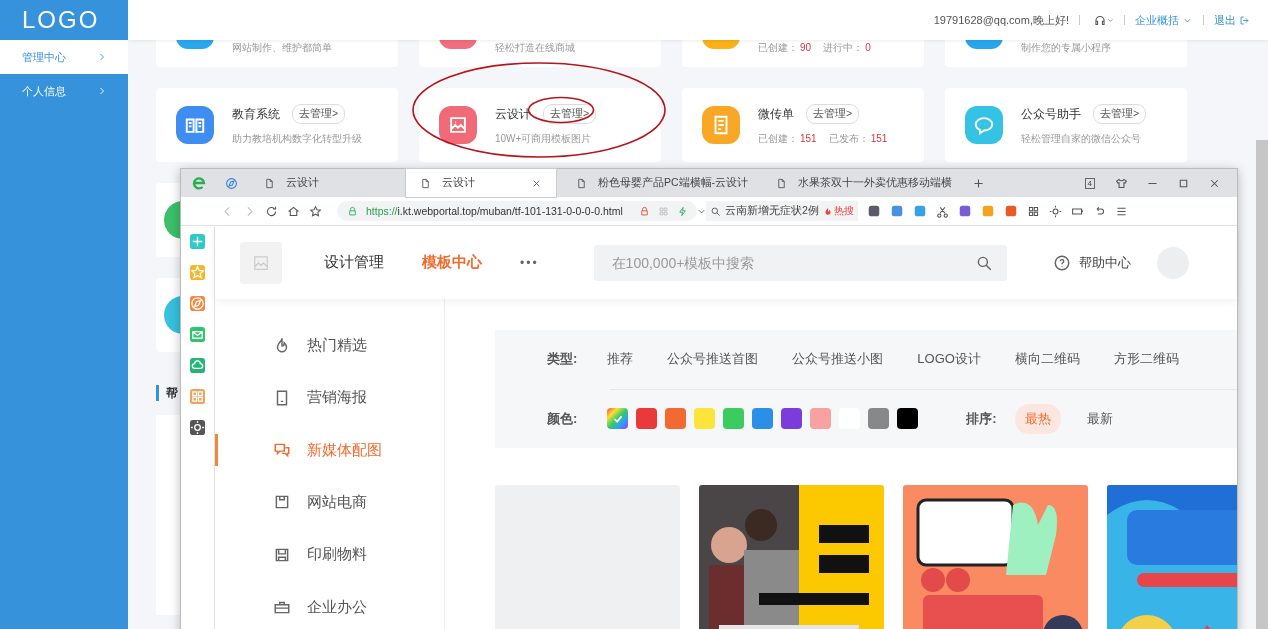  What do you see at coordinates (1081, 139) in the screenshot?
I see `card-description: 轻松管理自家的微信公众号` at bounding box center [1081, 139].